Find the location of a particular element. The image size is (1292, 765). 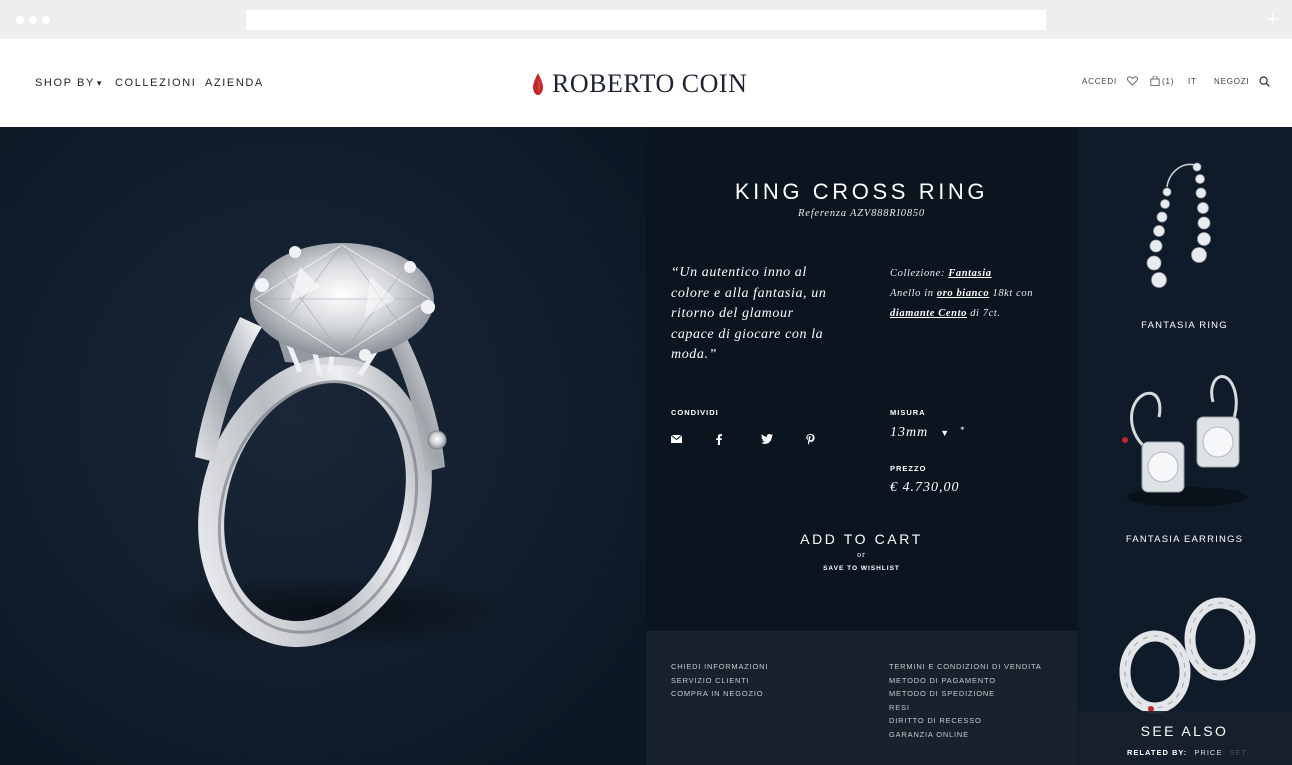

footer-link: CHIEDI INFORMAZIONI is located at coordinates (719, 667).